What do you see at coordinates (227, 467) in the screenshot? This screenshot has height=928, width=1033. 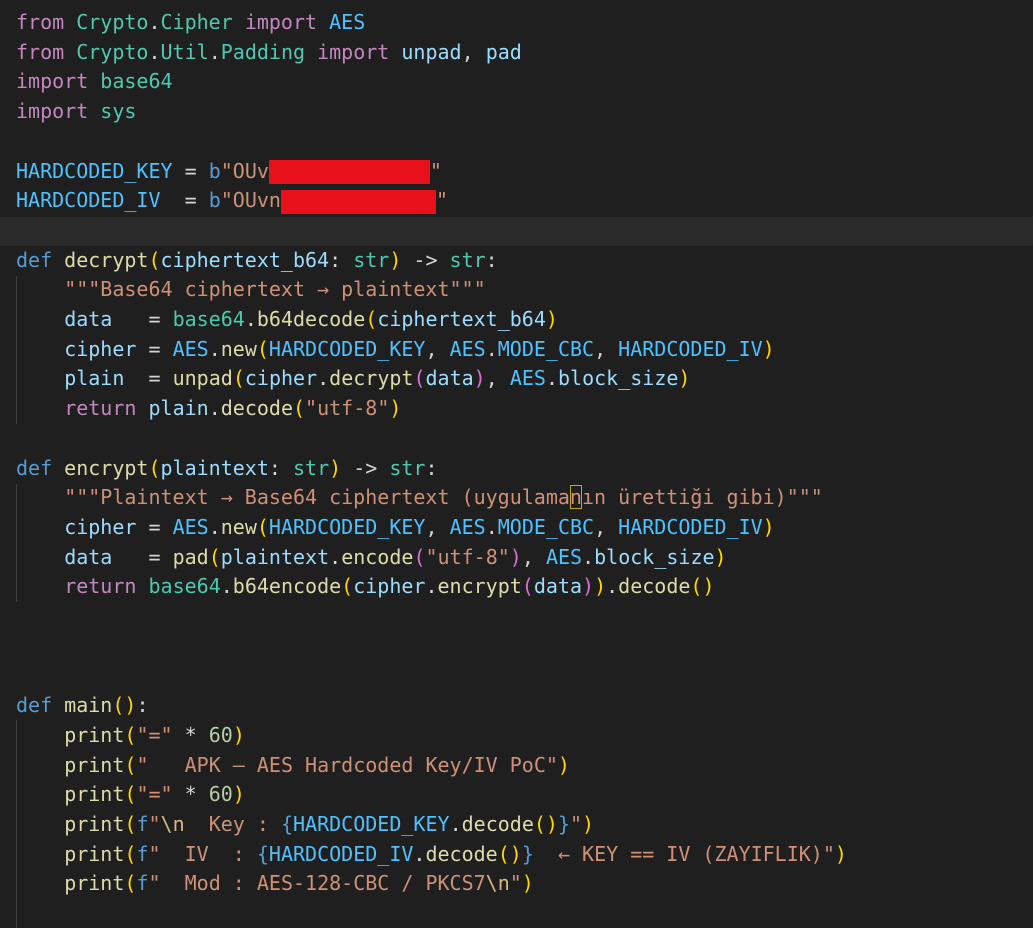 I see `code-text: def encrypt(plaintext: str) -> str:` at bounding box center [227, 467].